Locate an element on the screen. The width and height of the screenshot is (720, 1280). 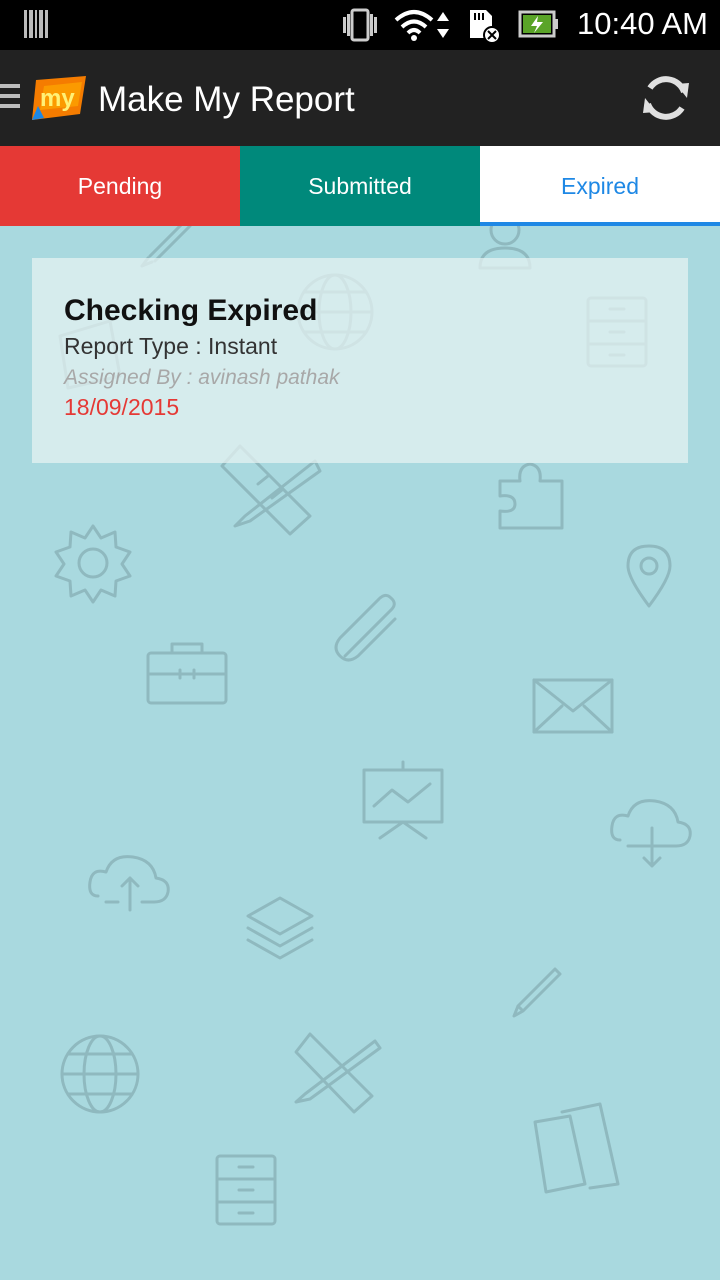
paperclip-icon is located at coordinates (365, 627).